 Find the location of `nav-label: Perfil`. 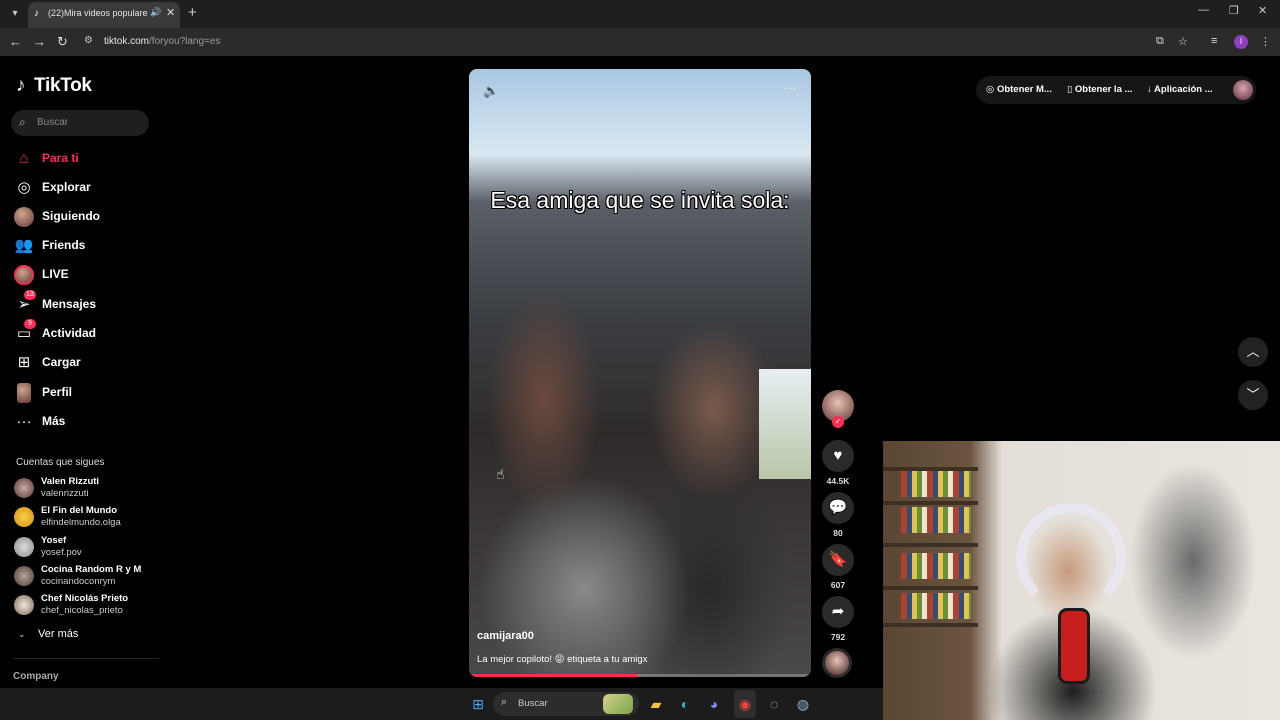

nav-label: Perfil is located at coordinates (57, 392).